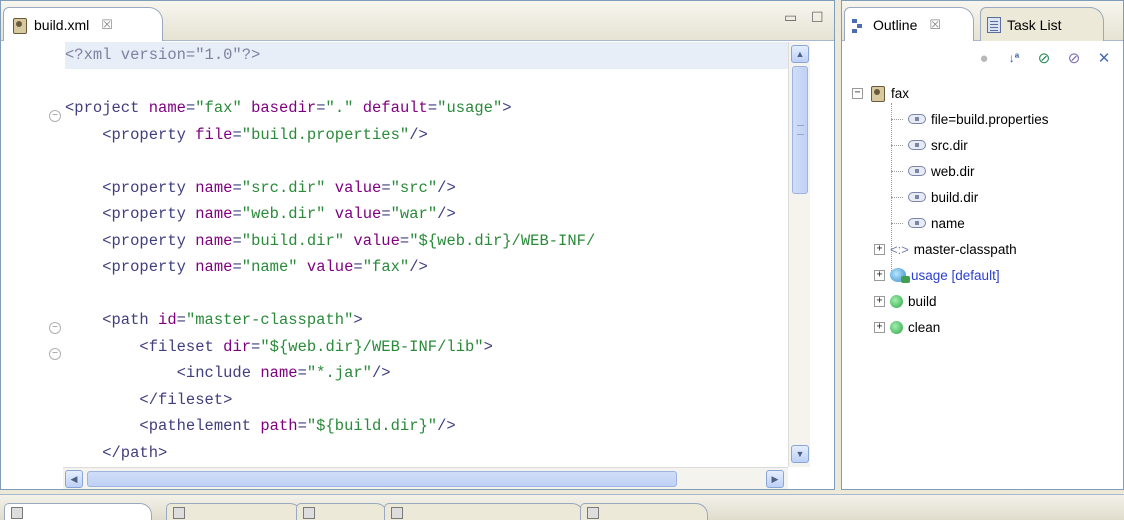 The height and width of the screenshot is (520, 1124). I want to click on vertical-scrollbar: ▲ ▼, so click(799, 254).